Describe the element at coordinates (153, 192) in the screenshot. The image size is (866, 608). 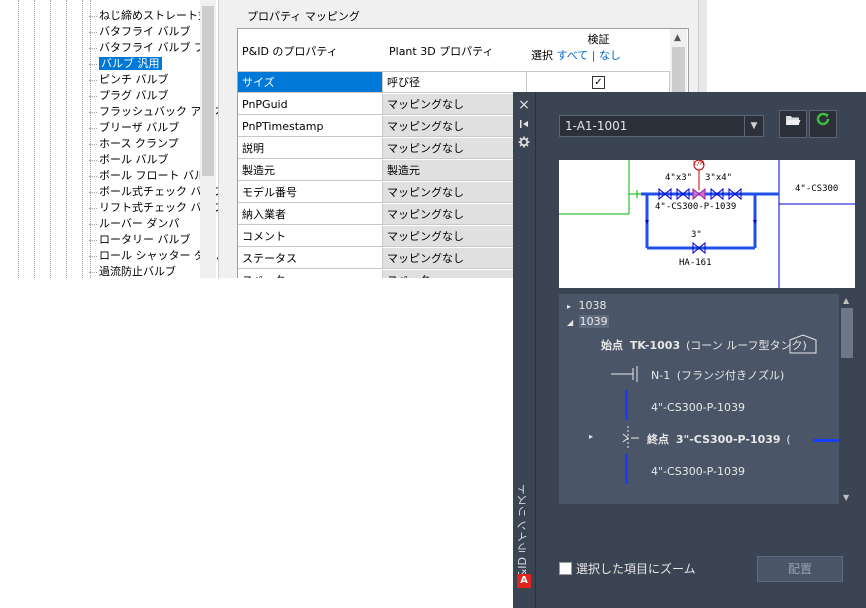
I see `tree-item: ボール式チェック バルブ` at that location.